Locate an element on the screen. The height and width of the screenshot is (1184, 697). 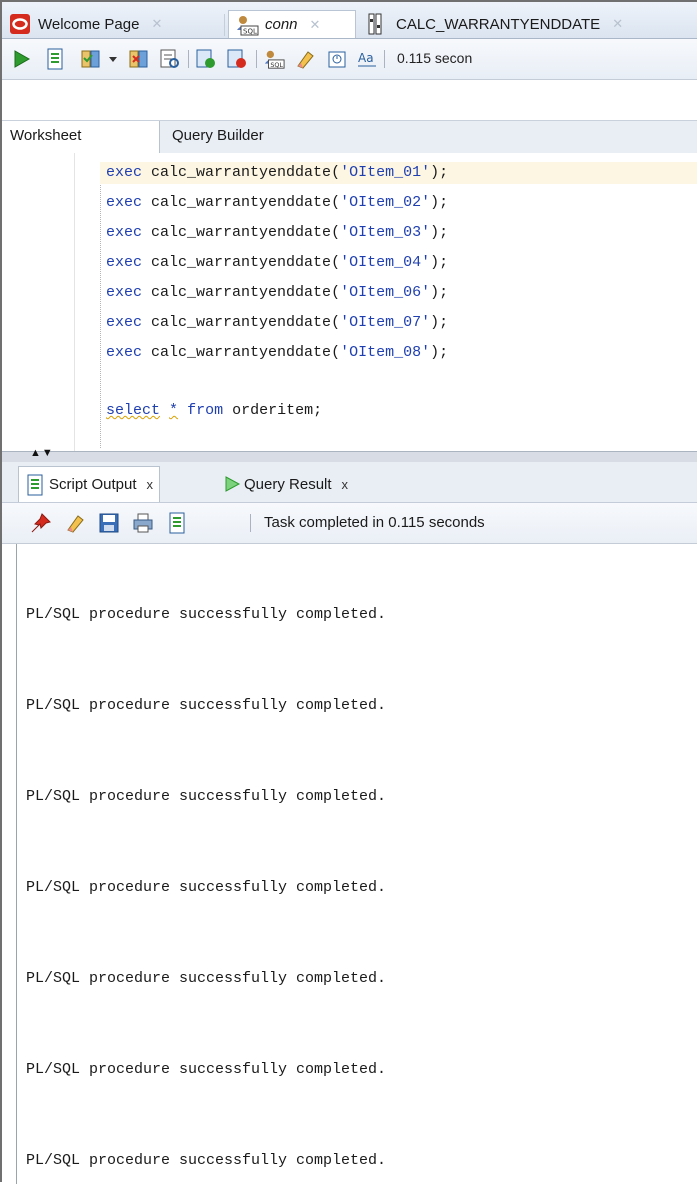
worksheet-toolbar: SQL Aa 0.115 secon is located at coordinates (349, 59).